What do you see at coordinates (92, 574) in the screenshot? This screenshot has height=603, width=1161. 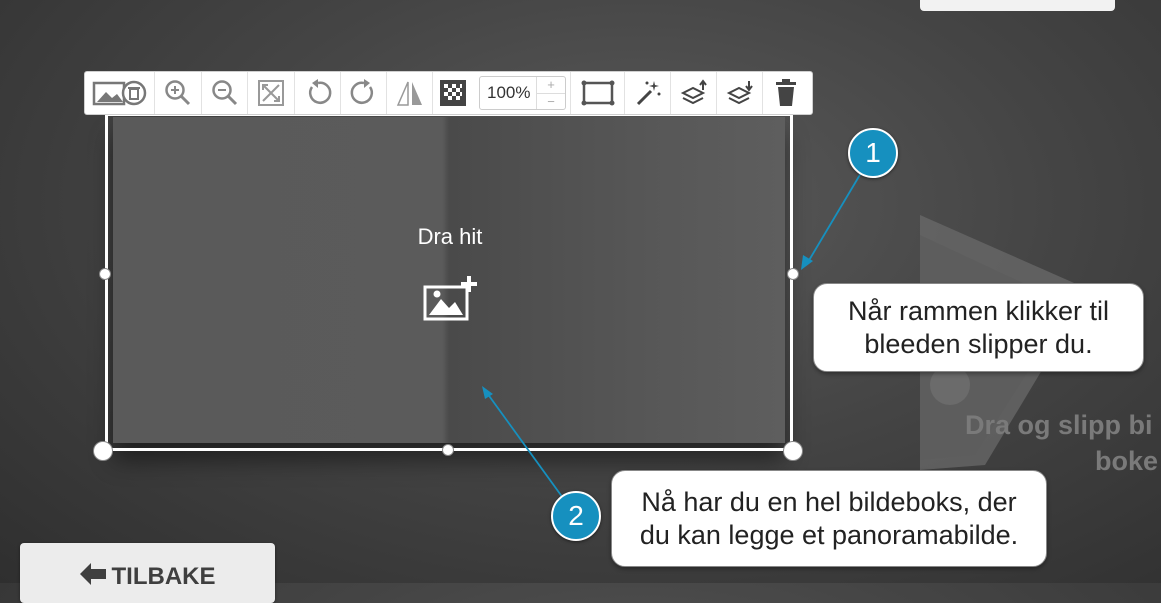 I see `back-arrow-icon` at bounding box center [92, 574].